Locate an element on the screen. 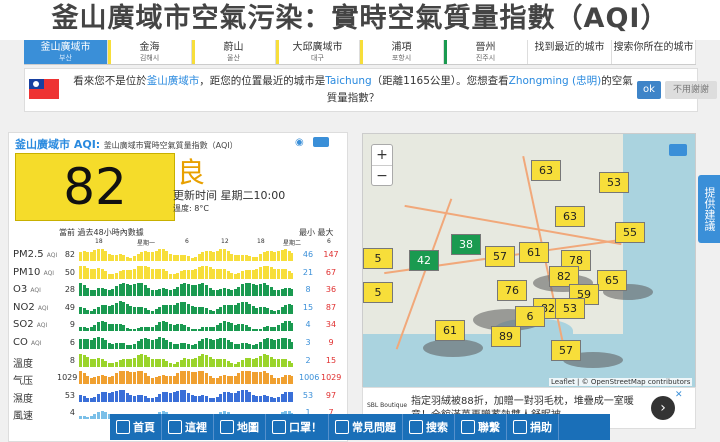 The height and width of the screenshot is (442, 720). nav-item-5: 晉州 진주시 is located at coordinates (486, 52).